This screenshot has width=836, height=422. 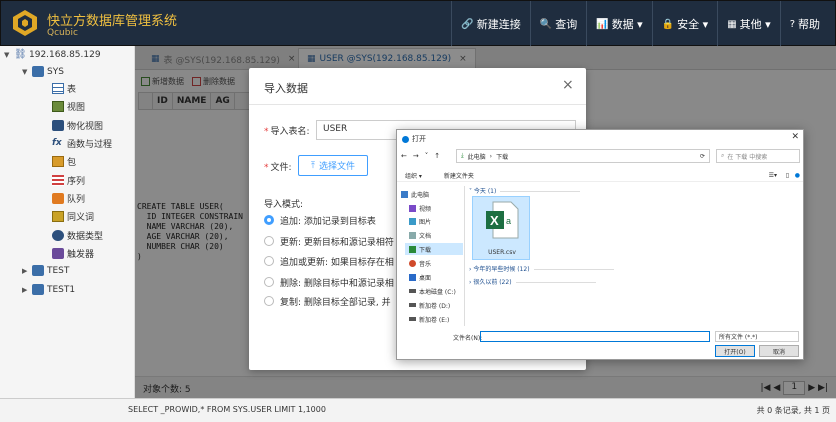 What do you see at coordinates (797, 175) in the screenshot?
I see `help-icon: ●` at bounding box center [797, 175].